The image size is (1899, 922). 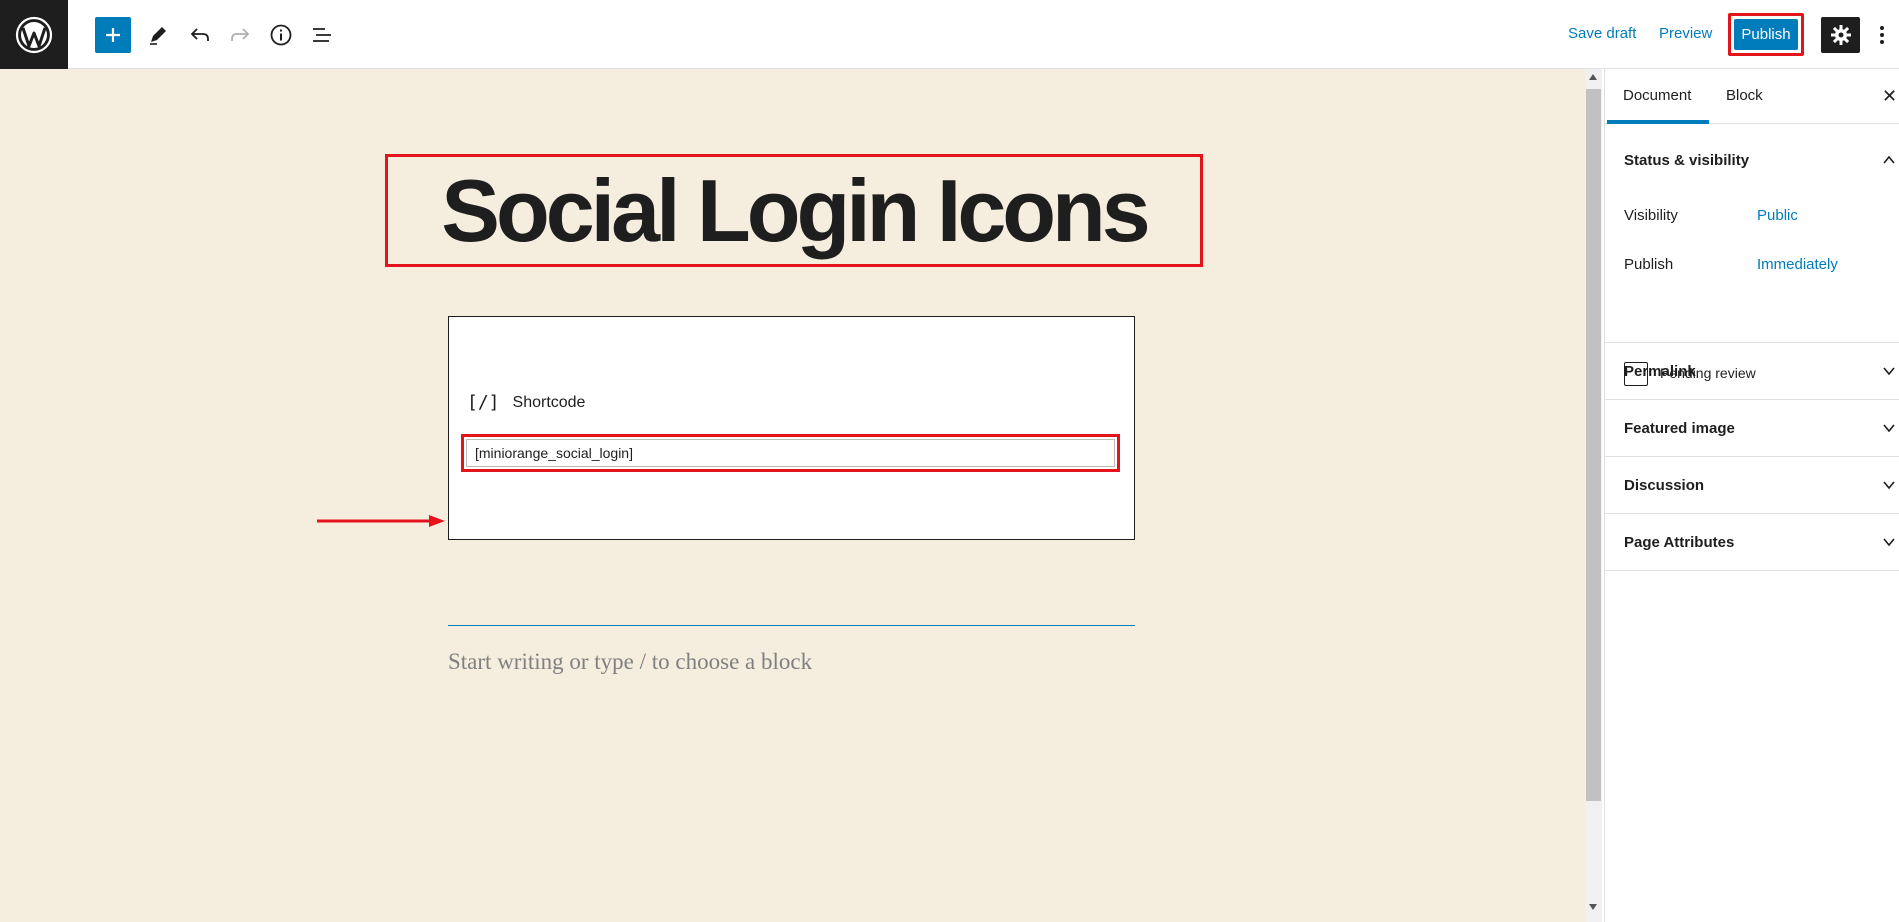 I want to click on settings-button, so click(x=1840, y=35).